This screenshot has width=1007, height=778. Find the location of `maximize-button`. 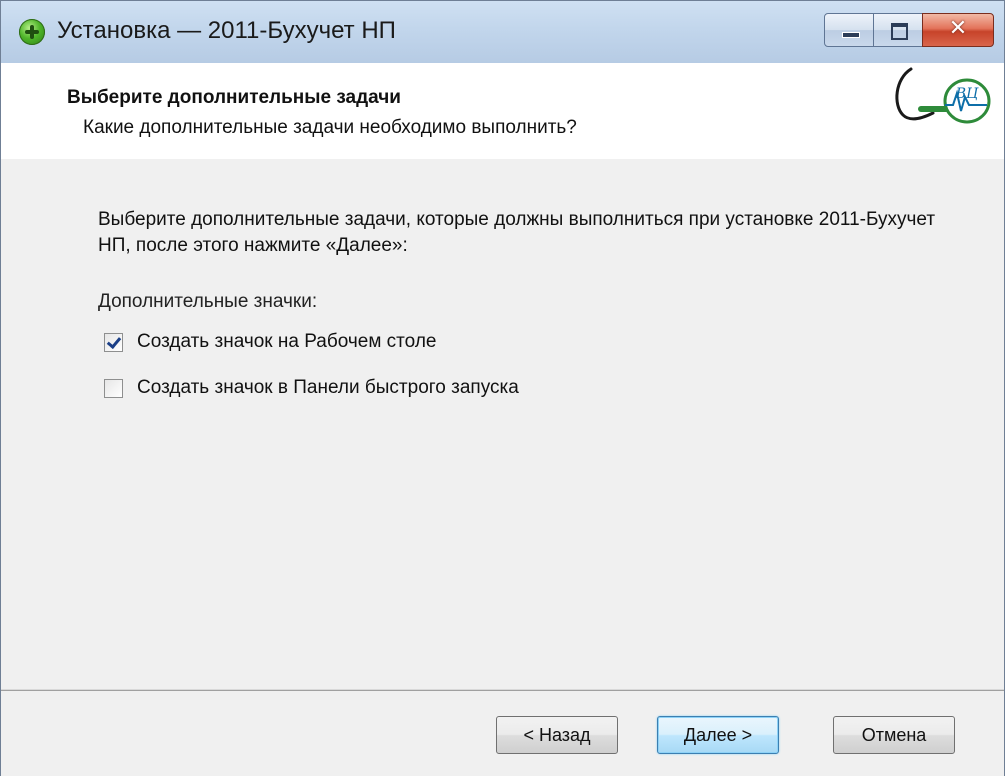

maximize-button is located at coordinates (898, 30).